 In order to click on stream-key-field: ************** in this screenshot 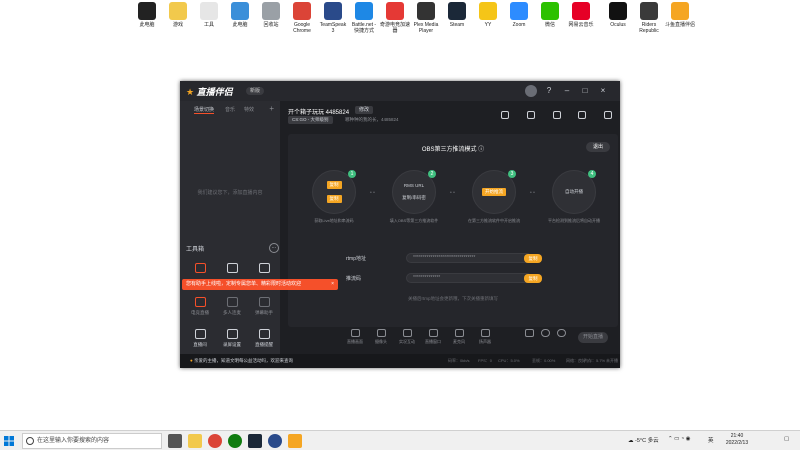, I will do `click(469, 278)`.